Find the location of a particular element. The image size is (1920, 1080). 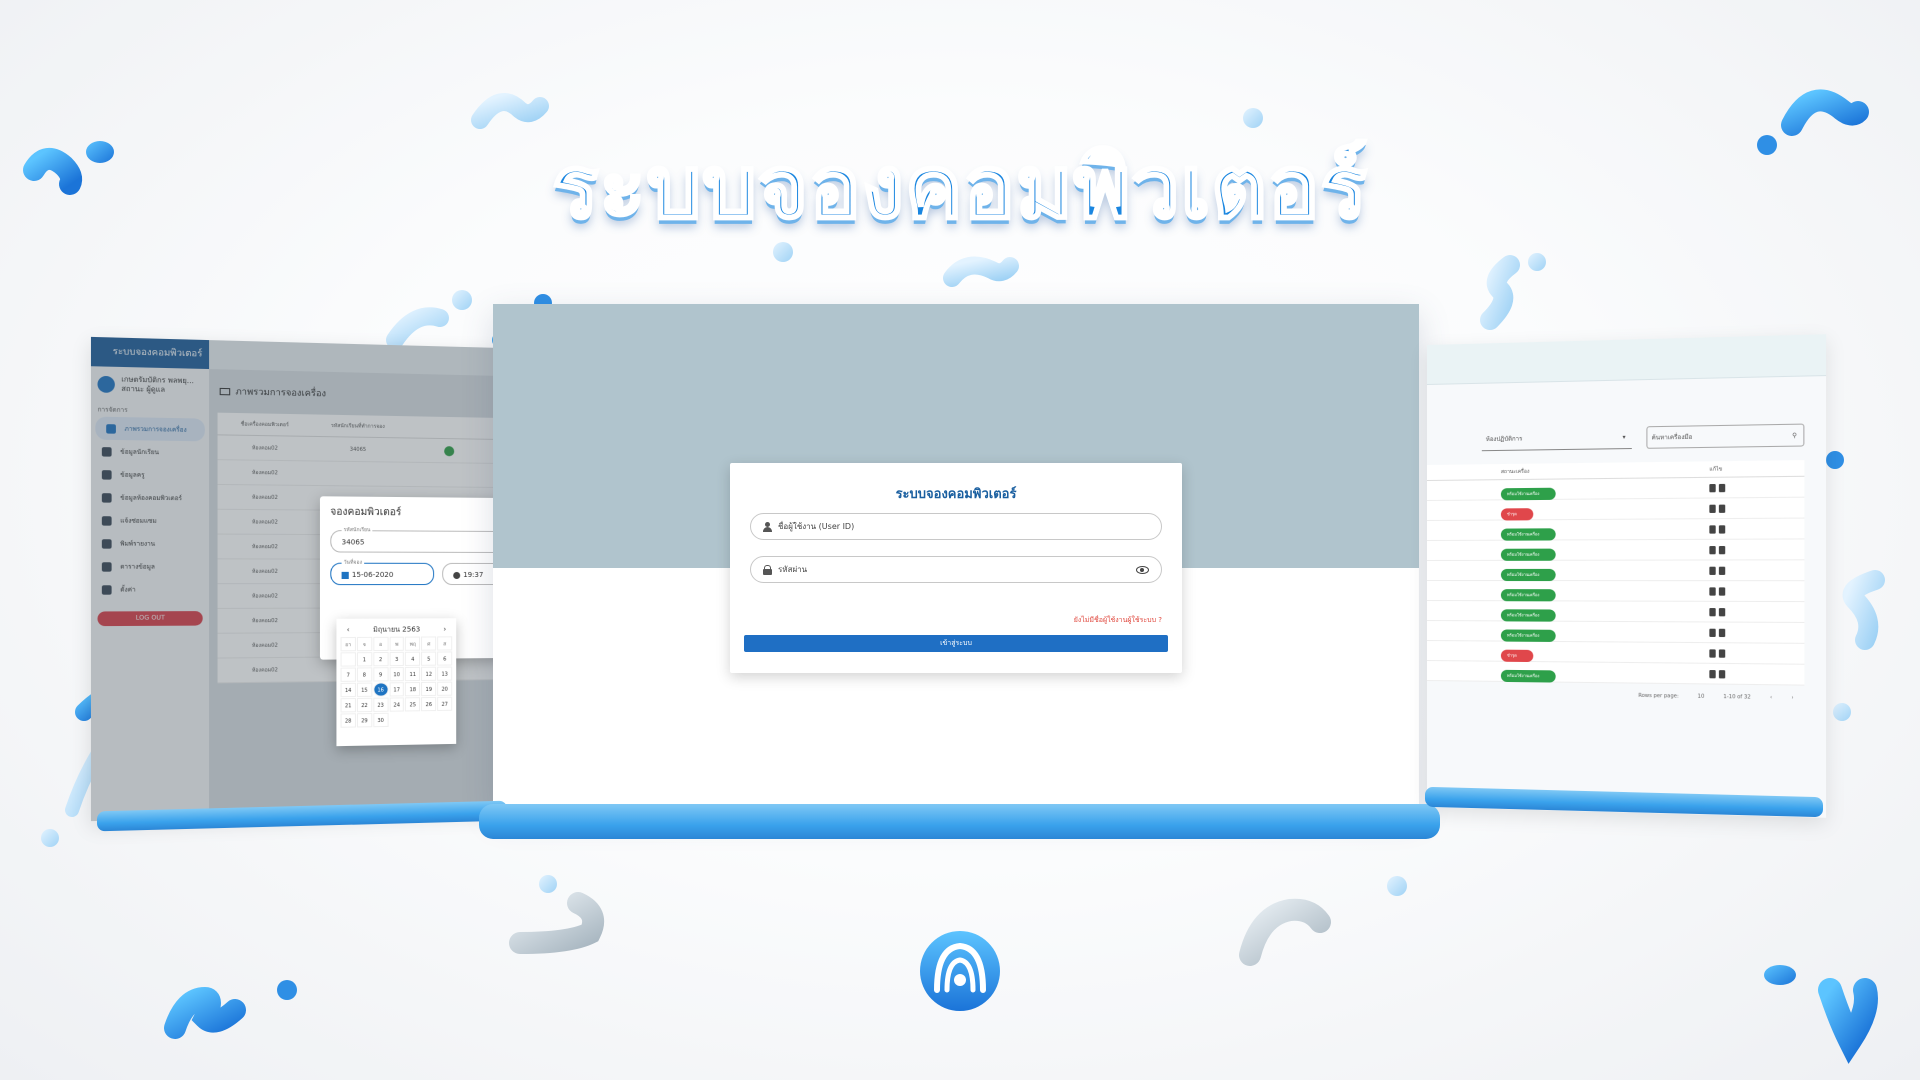

user-profile: เกษตรัมบัติกร พลพยุ... สถานะ ผู้ดูแล is located at coordinates (150, 385).